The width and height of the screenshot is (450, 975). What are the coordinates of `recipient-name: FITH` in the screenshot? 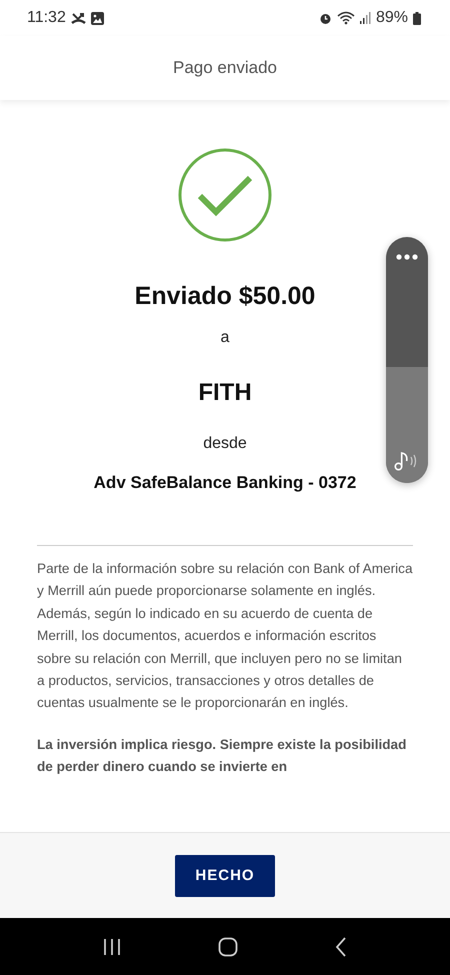 It's located at (225, 393).